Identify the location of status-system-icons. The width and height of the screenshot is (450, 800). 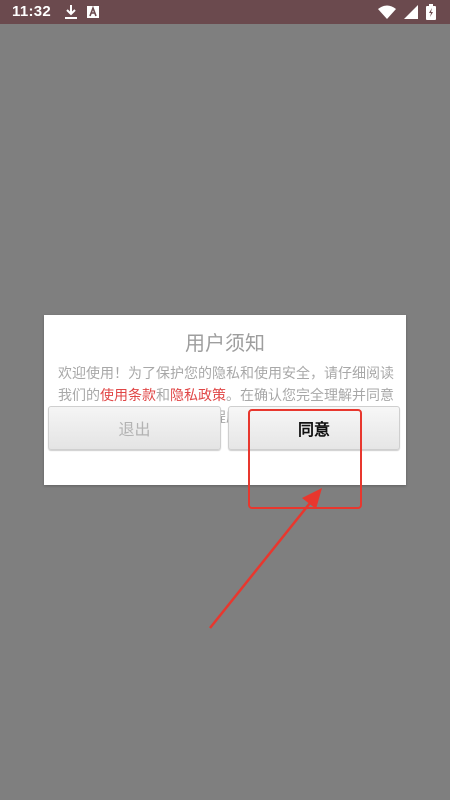
(407, 12).